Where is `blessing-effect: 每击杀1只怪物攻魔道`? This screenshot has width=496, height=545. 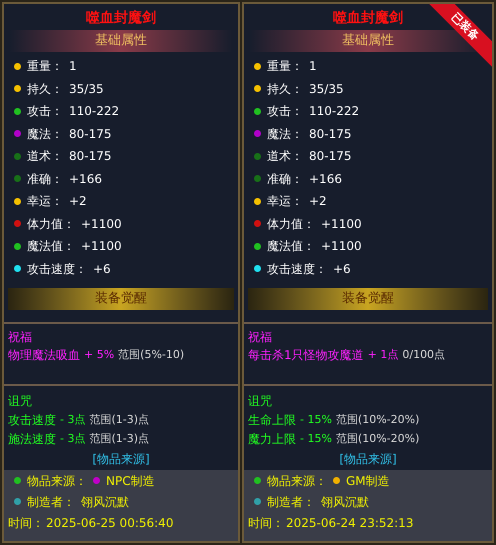
blessing-effect: 每击杀1只怪物攻魔道 is located at coordinates (306, 355).